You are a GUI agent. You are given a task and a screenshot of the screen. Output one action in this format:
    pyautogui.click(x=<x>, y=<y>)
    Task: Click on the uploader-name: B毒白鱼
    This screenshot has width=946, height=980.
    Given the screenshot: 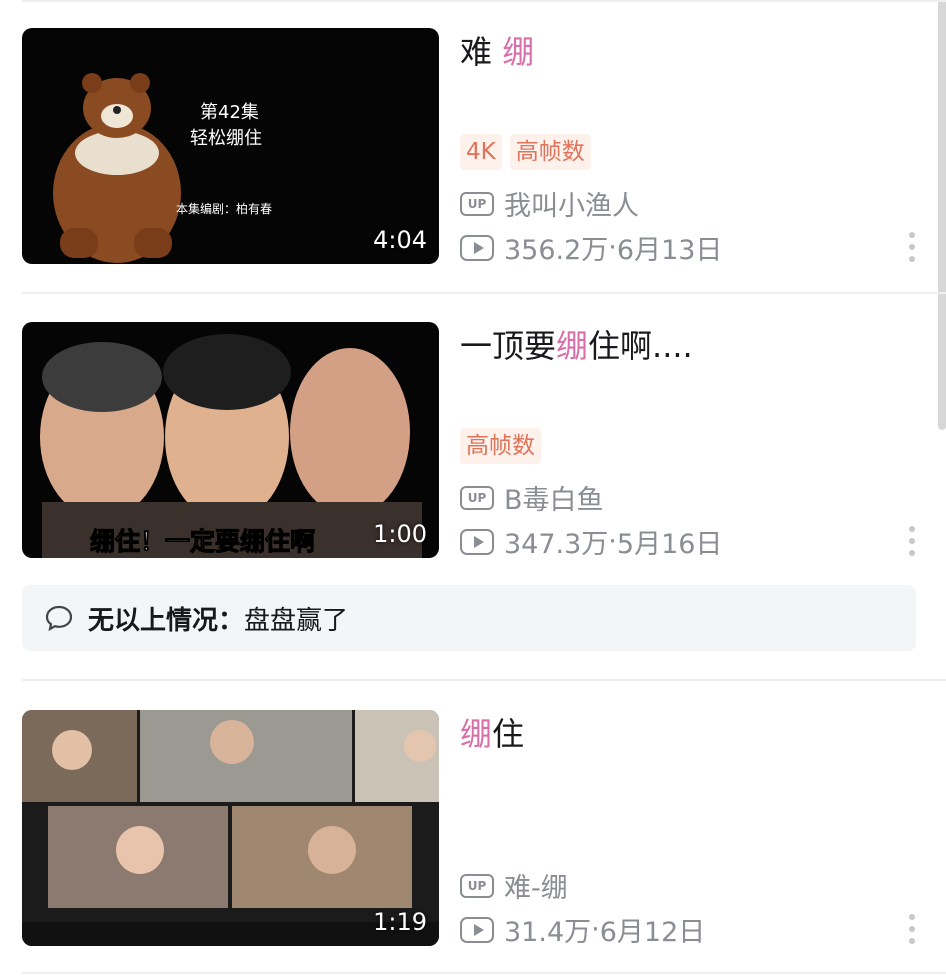 What is the action you would take?
    pyautogui.click(x=554, y=500)
    